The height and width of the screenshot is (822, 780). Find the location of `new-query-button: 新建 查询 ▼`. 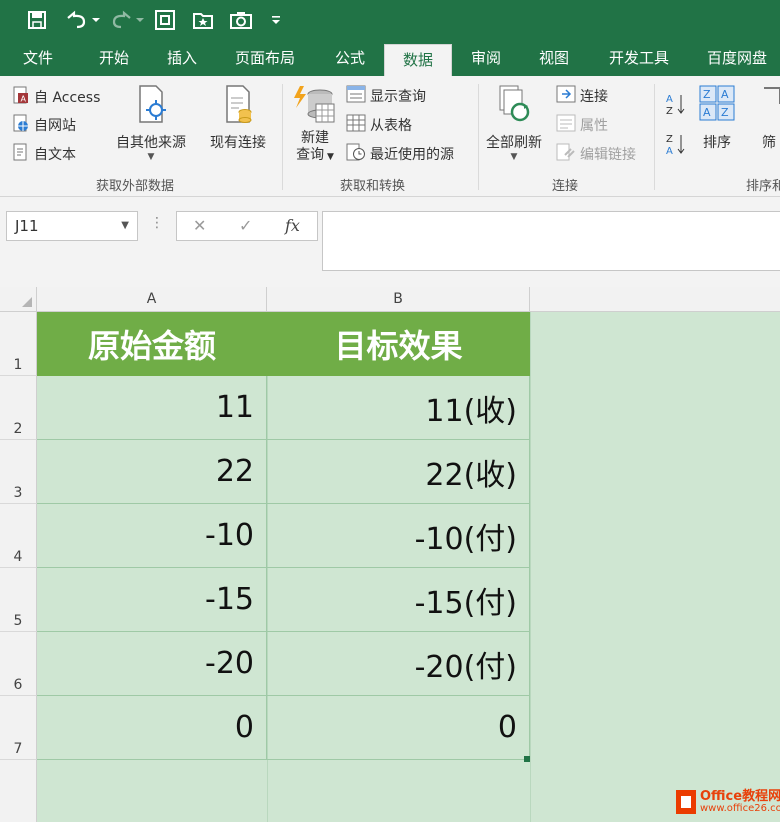

new-query-button: 新建 查询 ▼ is located at coordinates (315, 125).